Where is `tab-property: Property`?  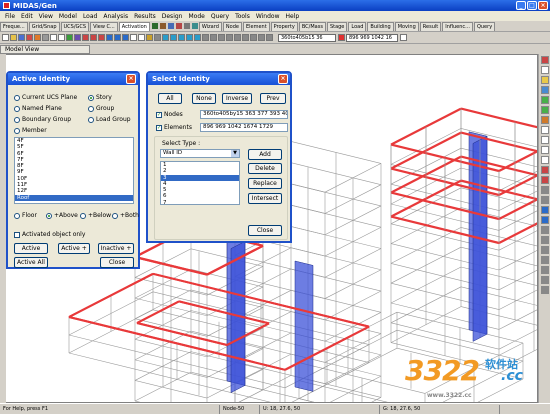 tab-property: Property is located at coordinates (284, 26).